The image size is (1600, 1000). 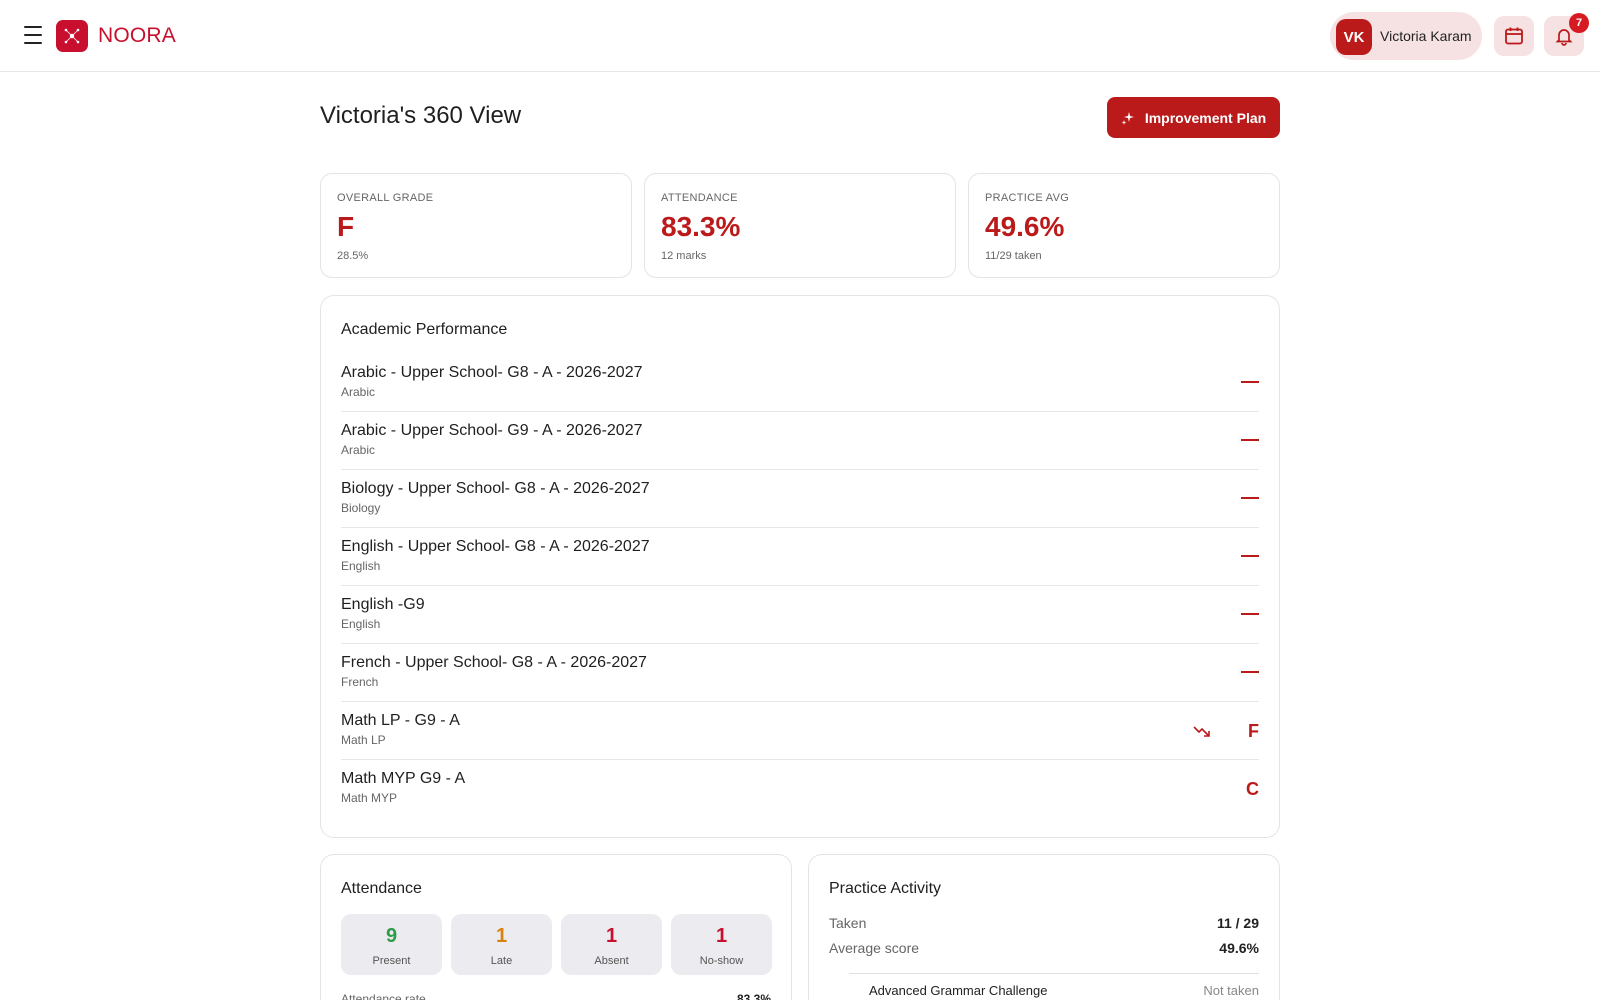 I want to click on avatar: VK, so click(x=1354, y=37).